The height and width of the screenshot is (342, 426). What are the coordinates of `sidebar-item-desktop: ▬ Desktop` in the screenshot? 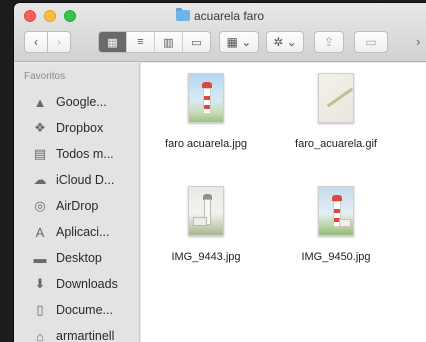 It's located at (77, 258).